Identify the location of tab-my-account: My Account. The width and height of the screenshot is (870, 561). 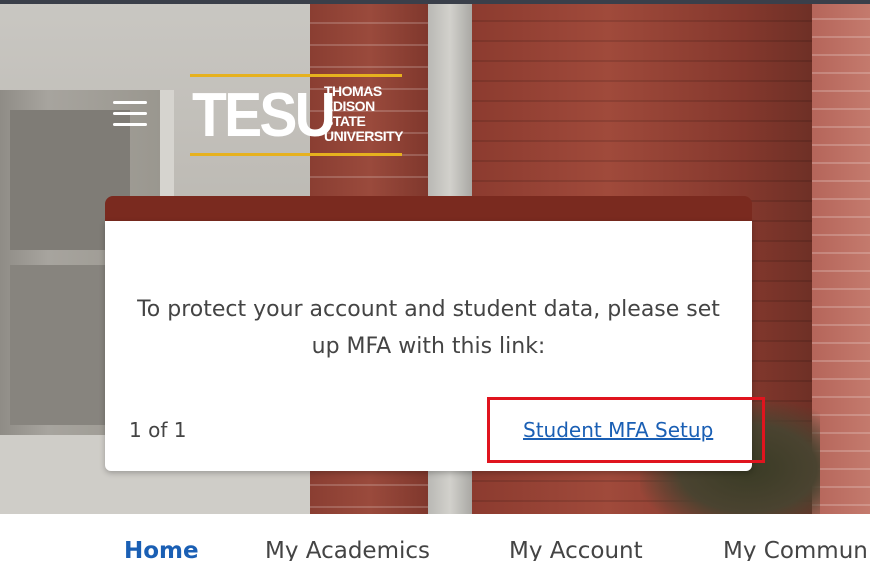
(576, 549).